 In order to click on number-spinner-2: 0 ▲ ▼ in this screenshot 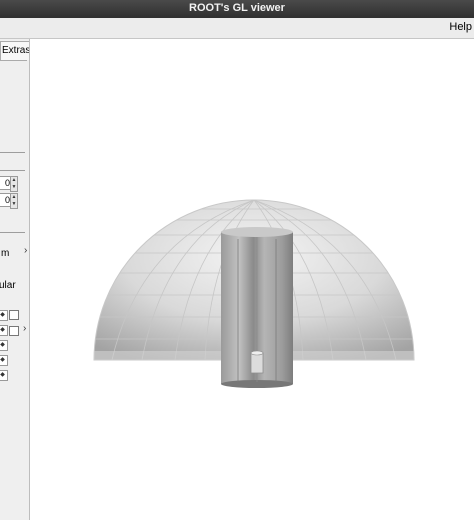, I will do `click(9, 201)`.